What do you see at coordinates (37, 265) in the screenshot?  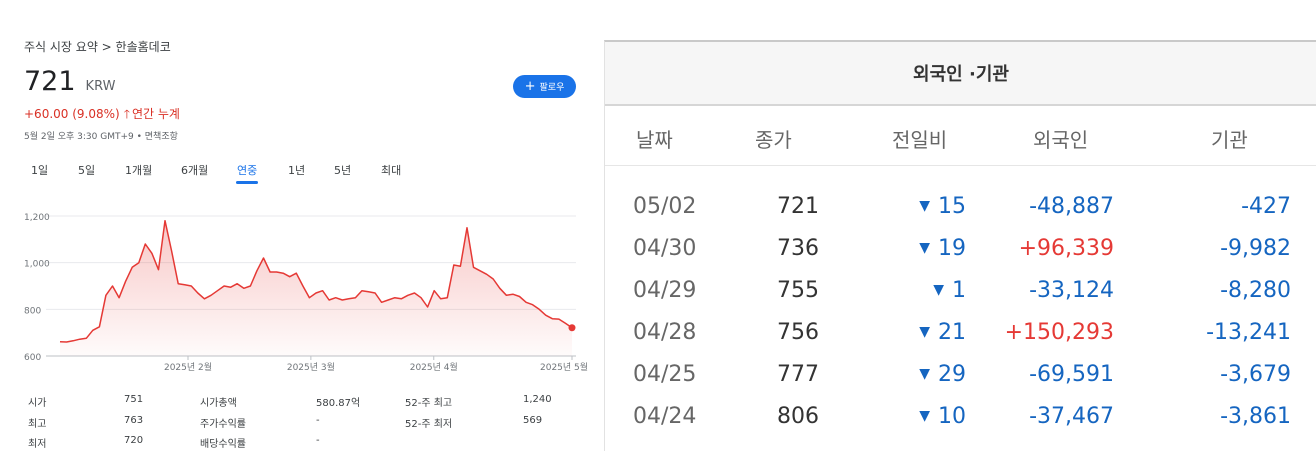 I see `y-tick-label: 1,000` at bounding box center [37, 265].